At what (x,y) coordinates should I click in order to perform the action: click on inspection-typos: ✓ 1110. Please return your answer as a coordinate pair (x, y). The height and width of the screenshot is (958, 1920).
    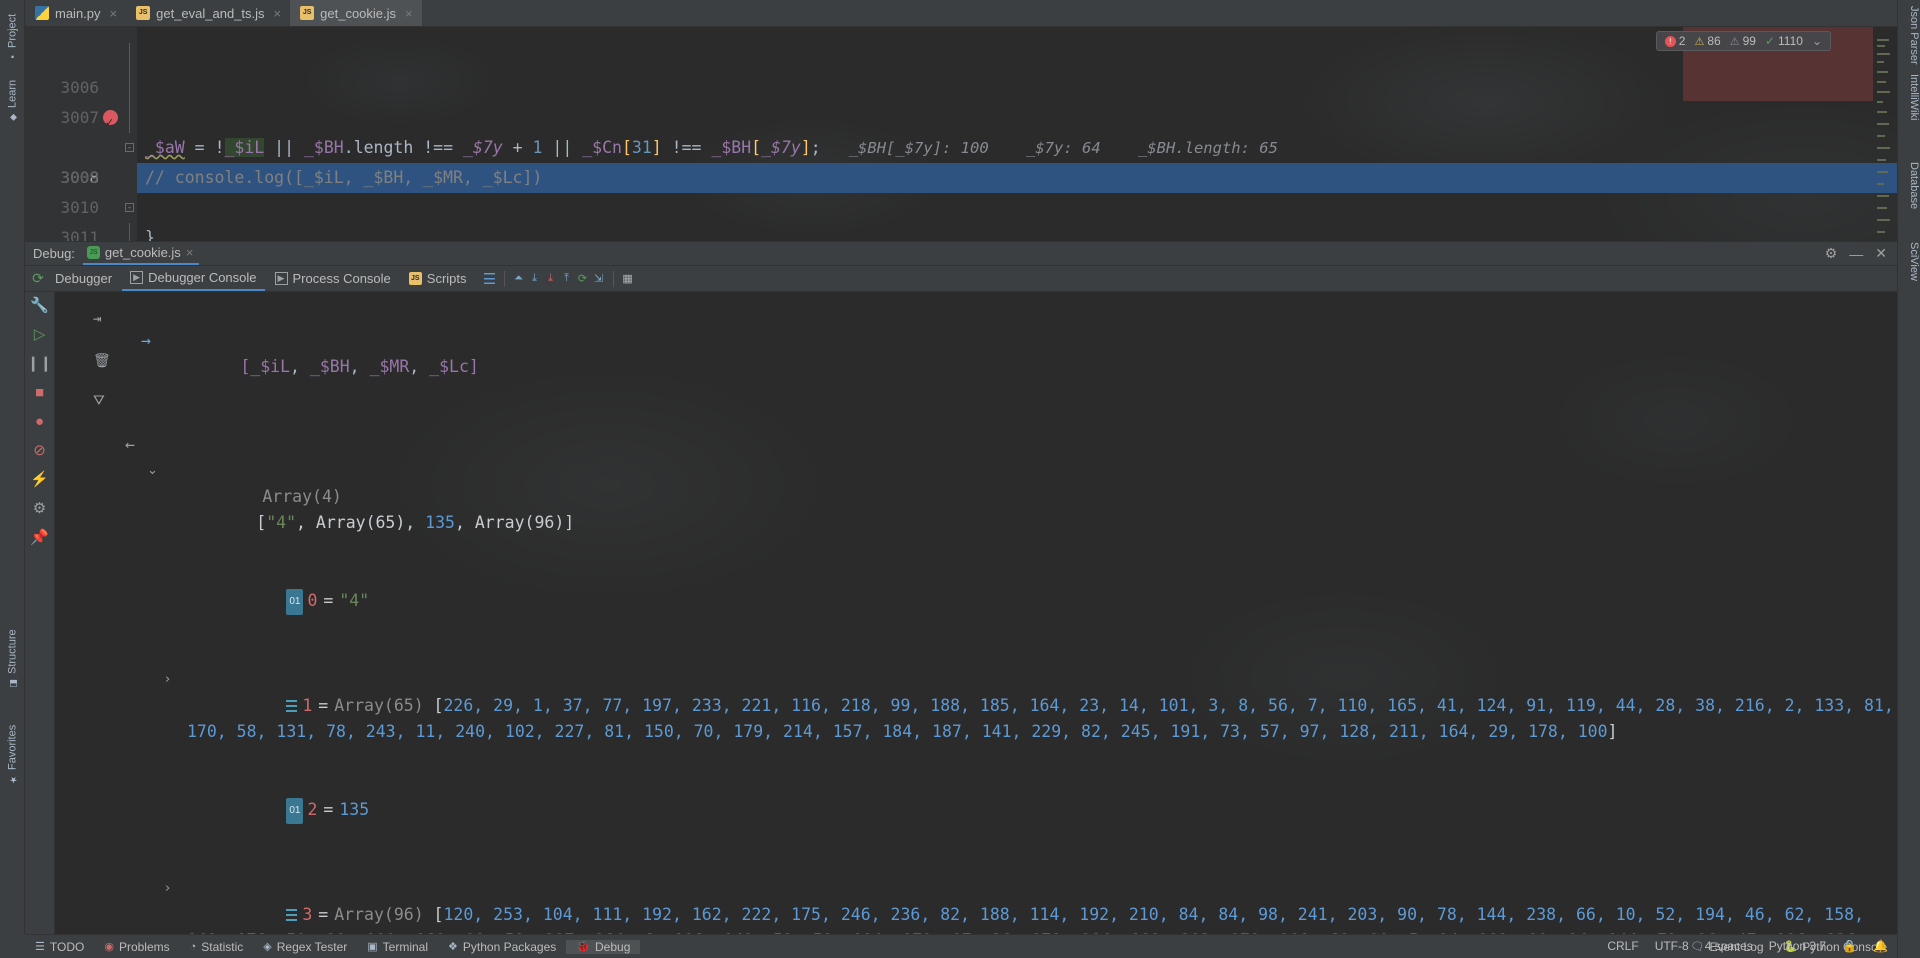
    Looking at the image, I should click on (1784, 41).